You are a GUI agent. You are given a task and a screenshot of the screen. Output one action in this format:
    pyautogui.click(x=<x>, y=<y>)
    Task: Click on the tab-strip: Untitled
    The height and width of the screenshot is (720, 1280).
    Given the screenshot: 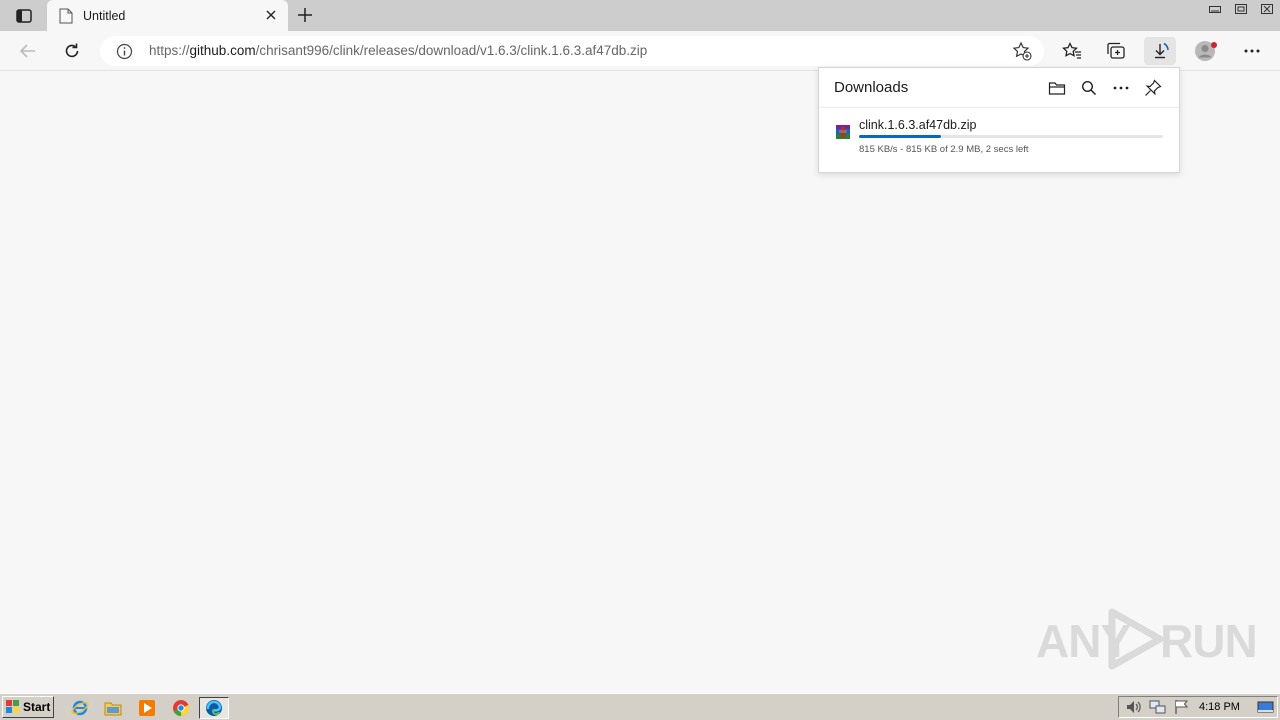 What is the action you would take?
    pyautogui.click(x=640, y=15)
    